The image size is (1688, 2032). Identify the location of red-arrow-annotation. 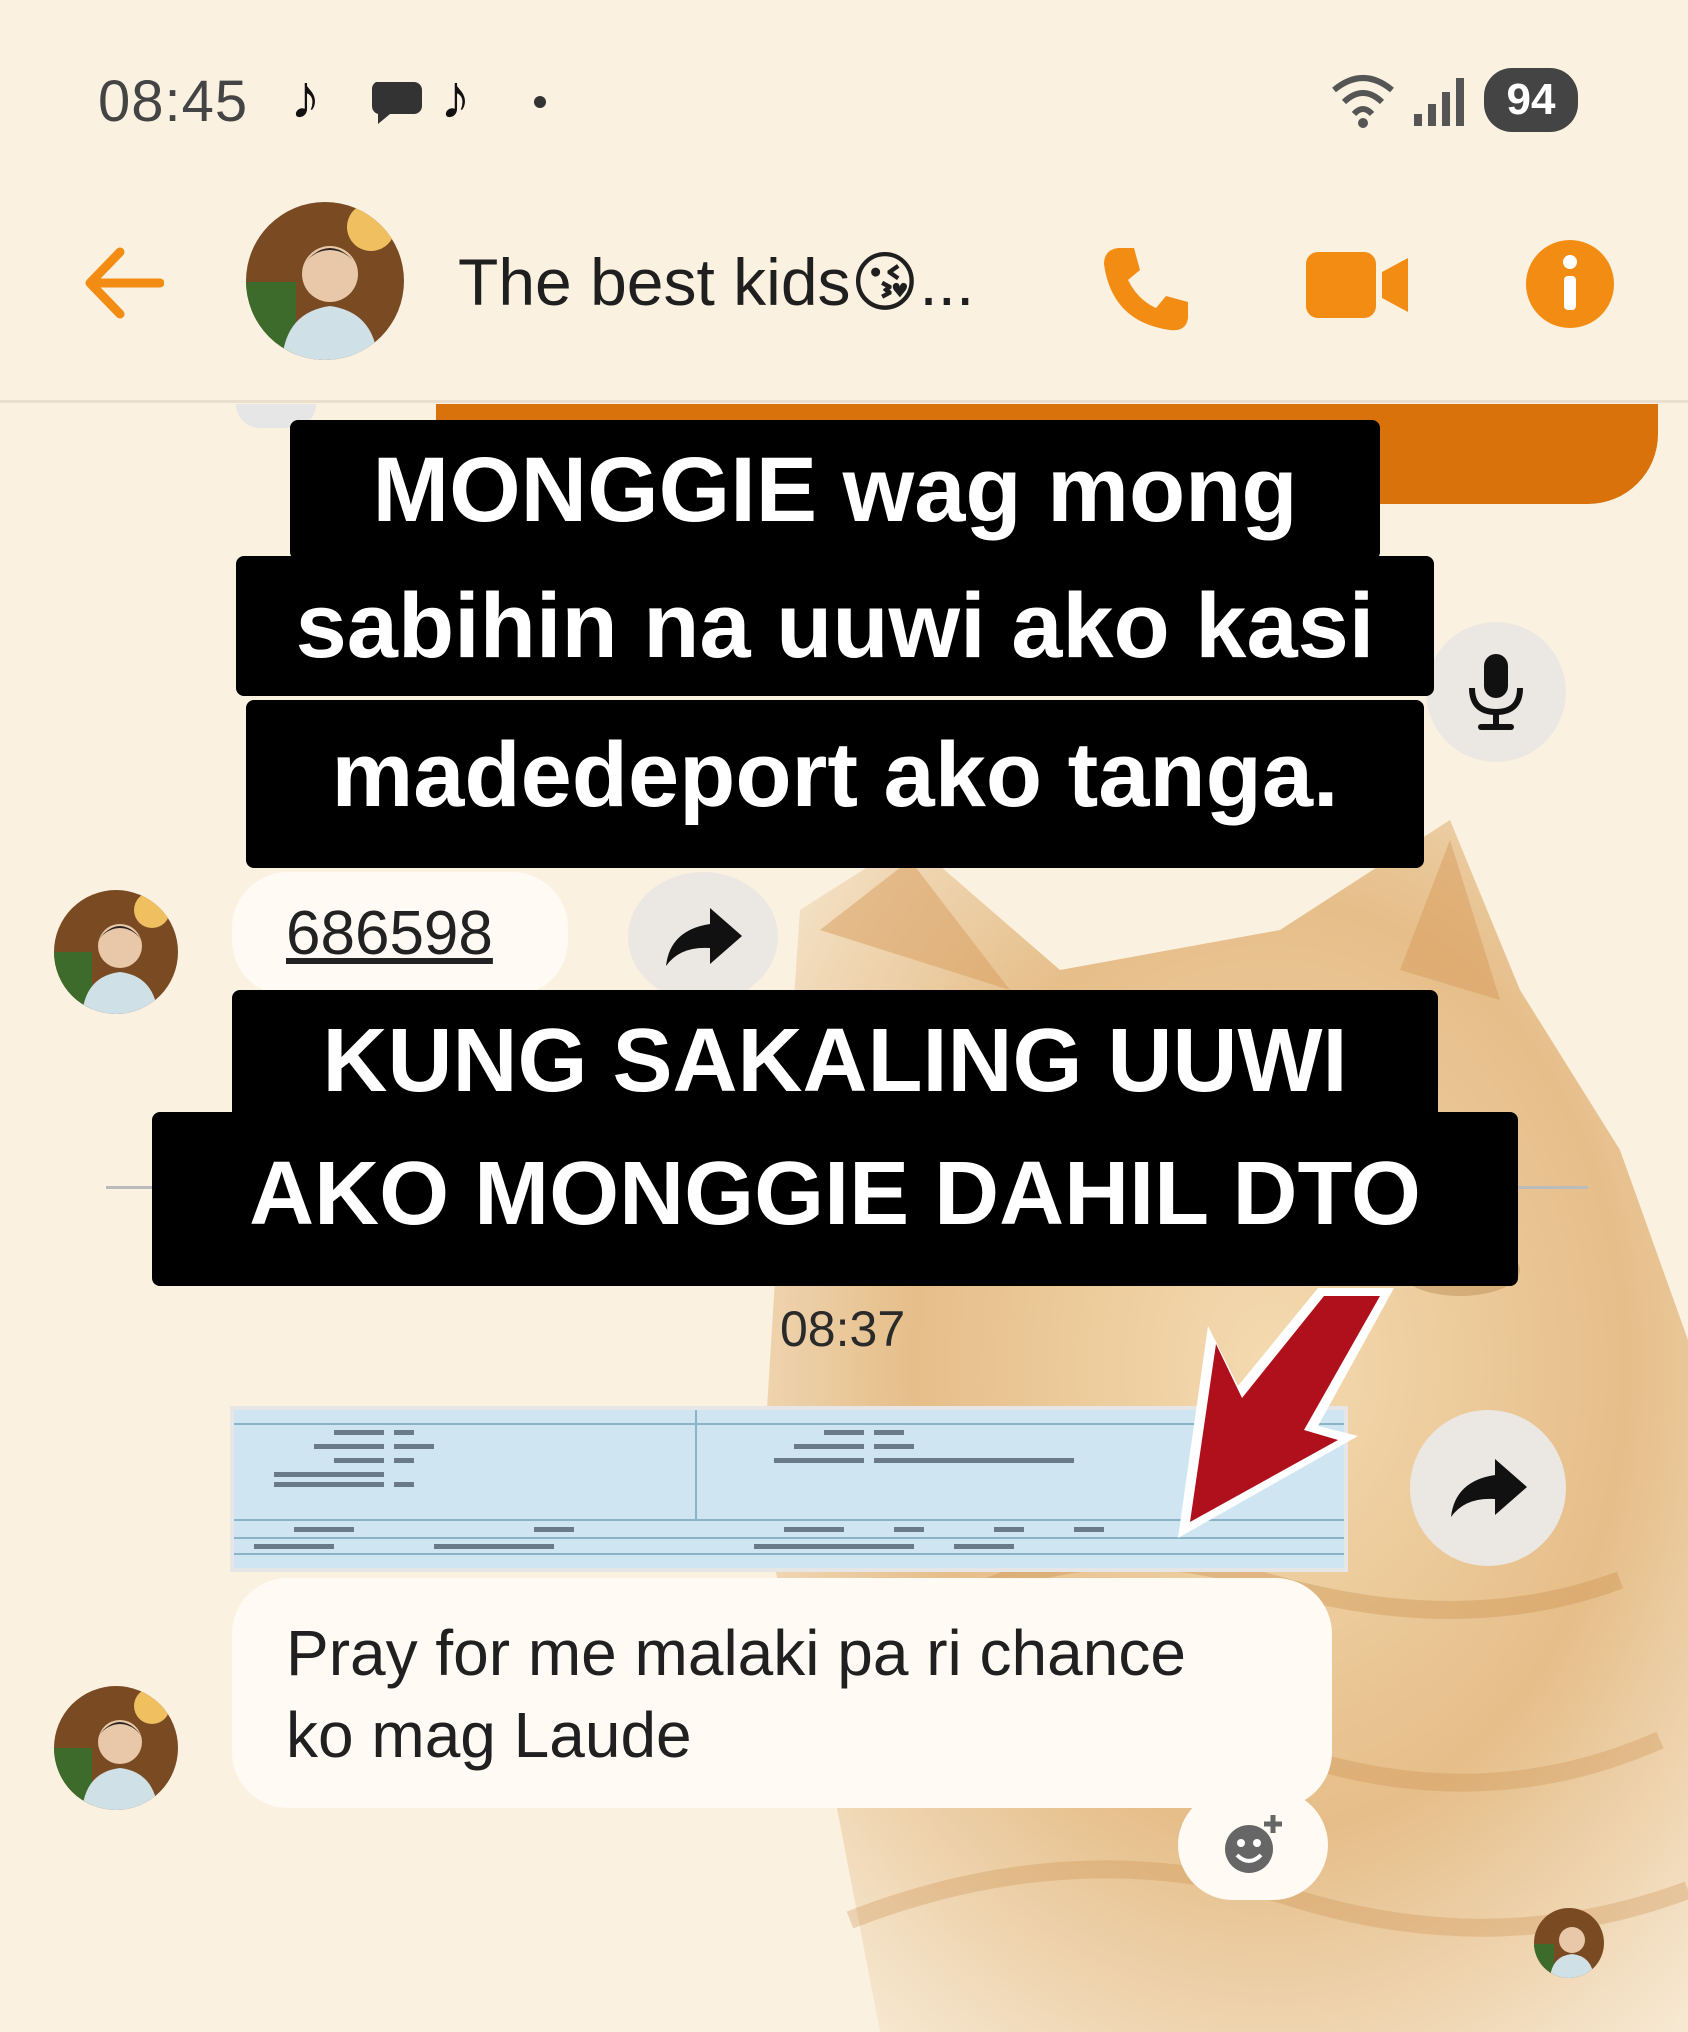
(1286, 1413).